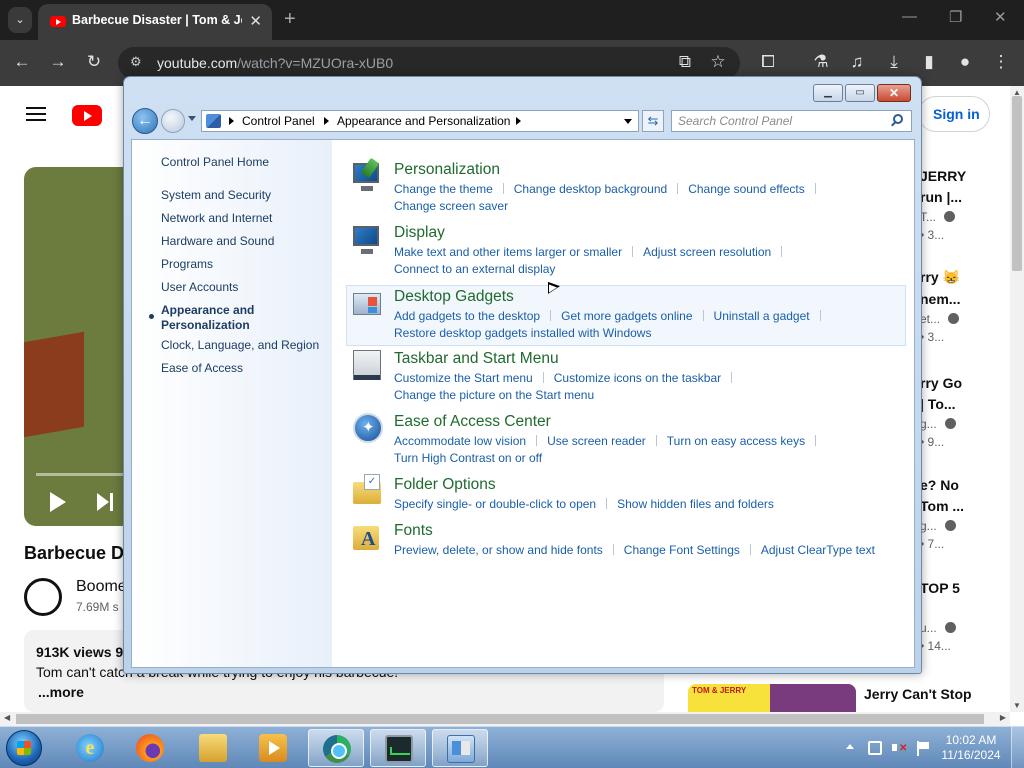 The image size is (1024, 768). What do you see at coordinates (213, 748) in the screenshot?
I see `taskbar-windows-explorer` at bounding box center [213, 748].